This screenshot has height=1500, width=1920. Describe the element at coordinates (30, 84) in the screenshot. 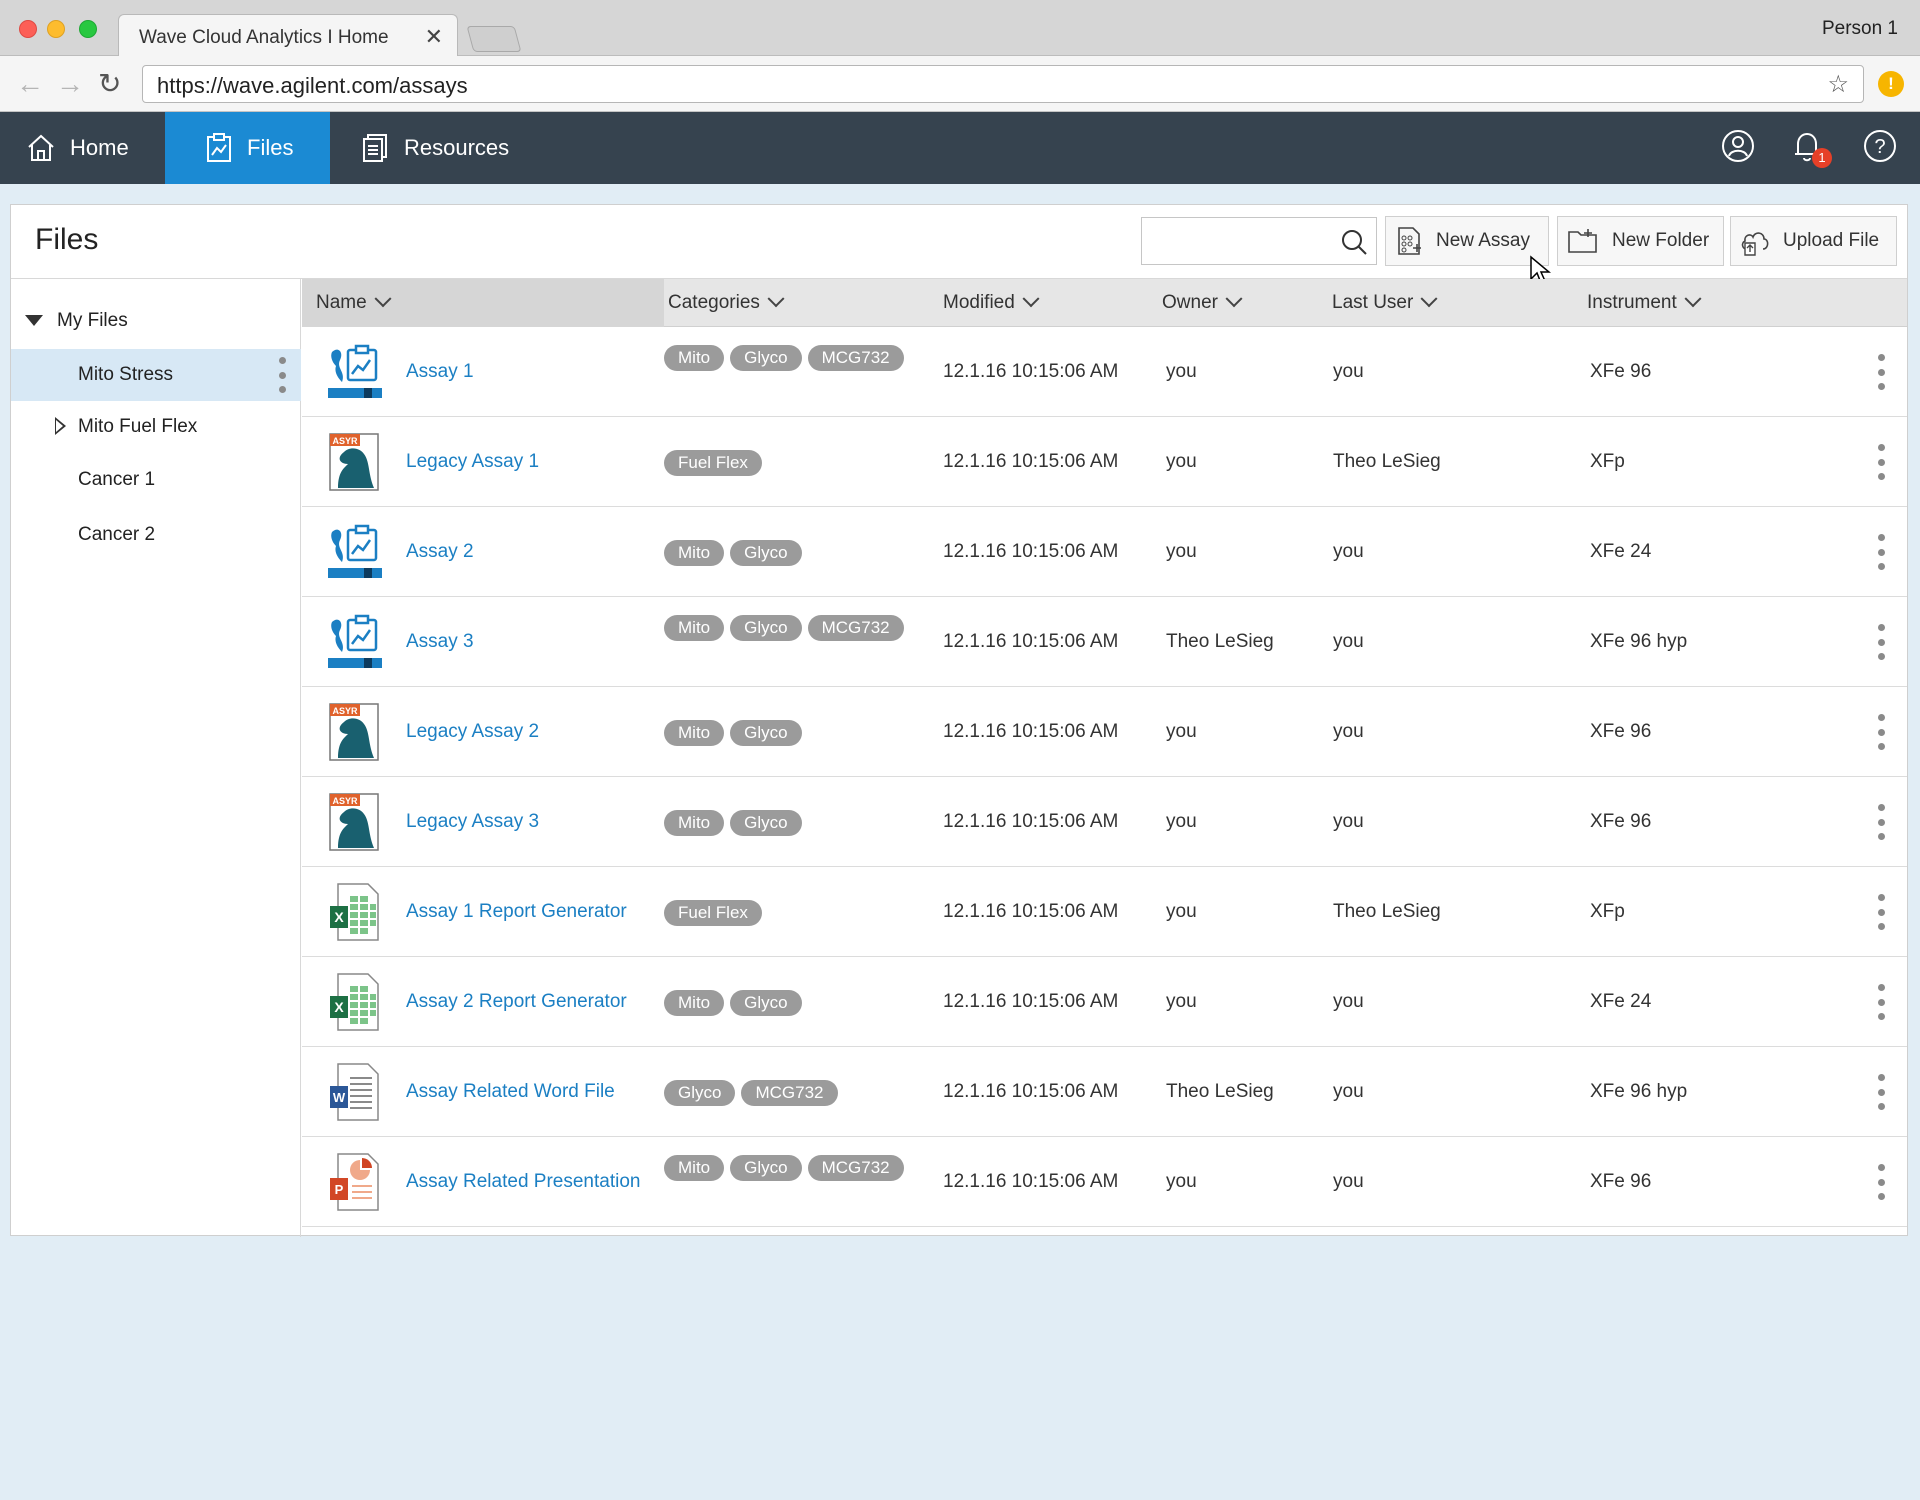

I see `back-arrow-icon: ←` at that location.